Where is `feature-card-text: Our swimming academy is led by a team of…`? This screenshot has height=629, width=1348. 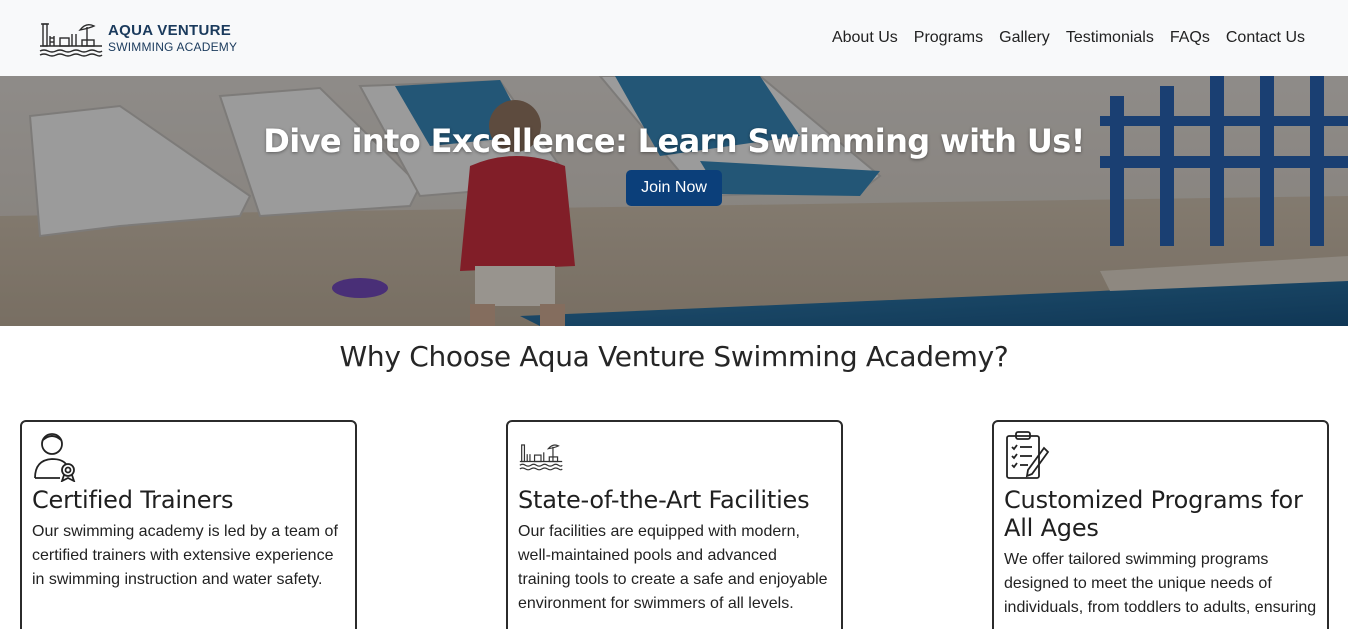
feature-card-text: Our swimming academy is led by a team of… is located at coordinates (185, 555).